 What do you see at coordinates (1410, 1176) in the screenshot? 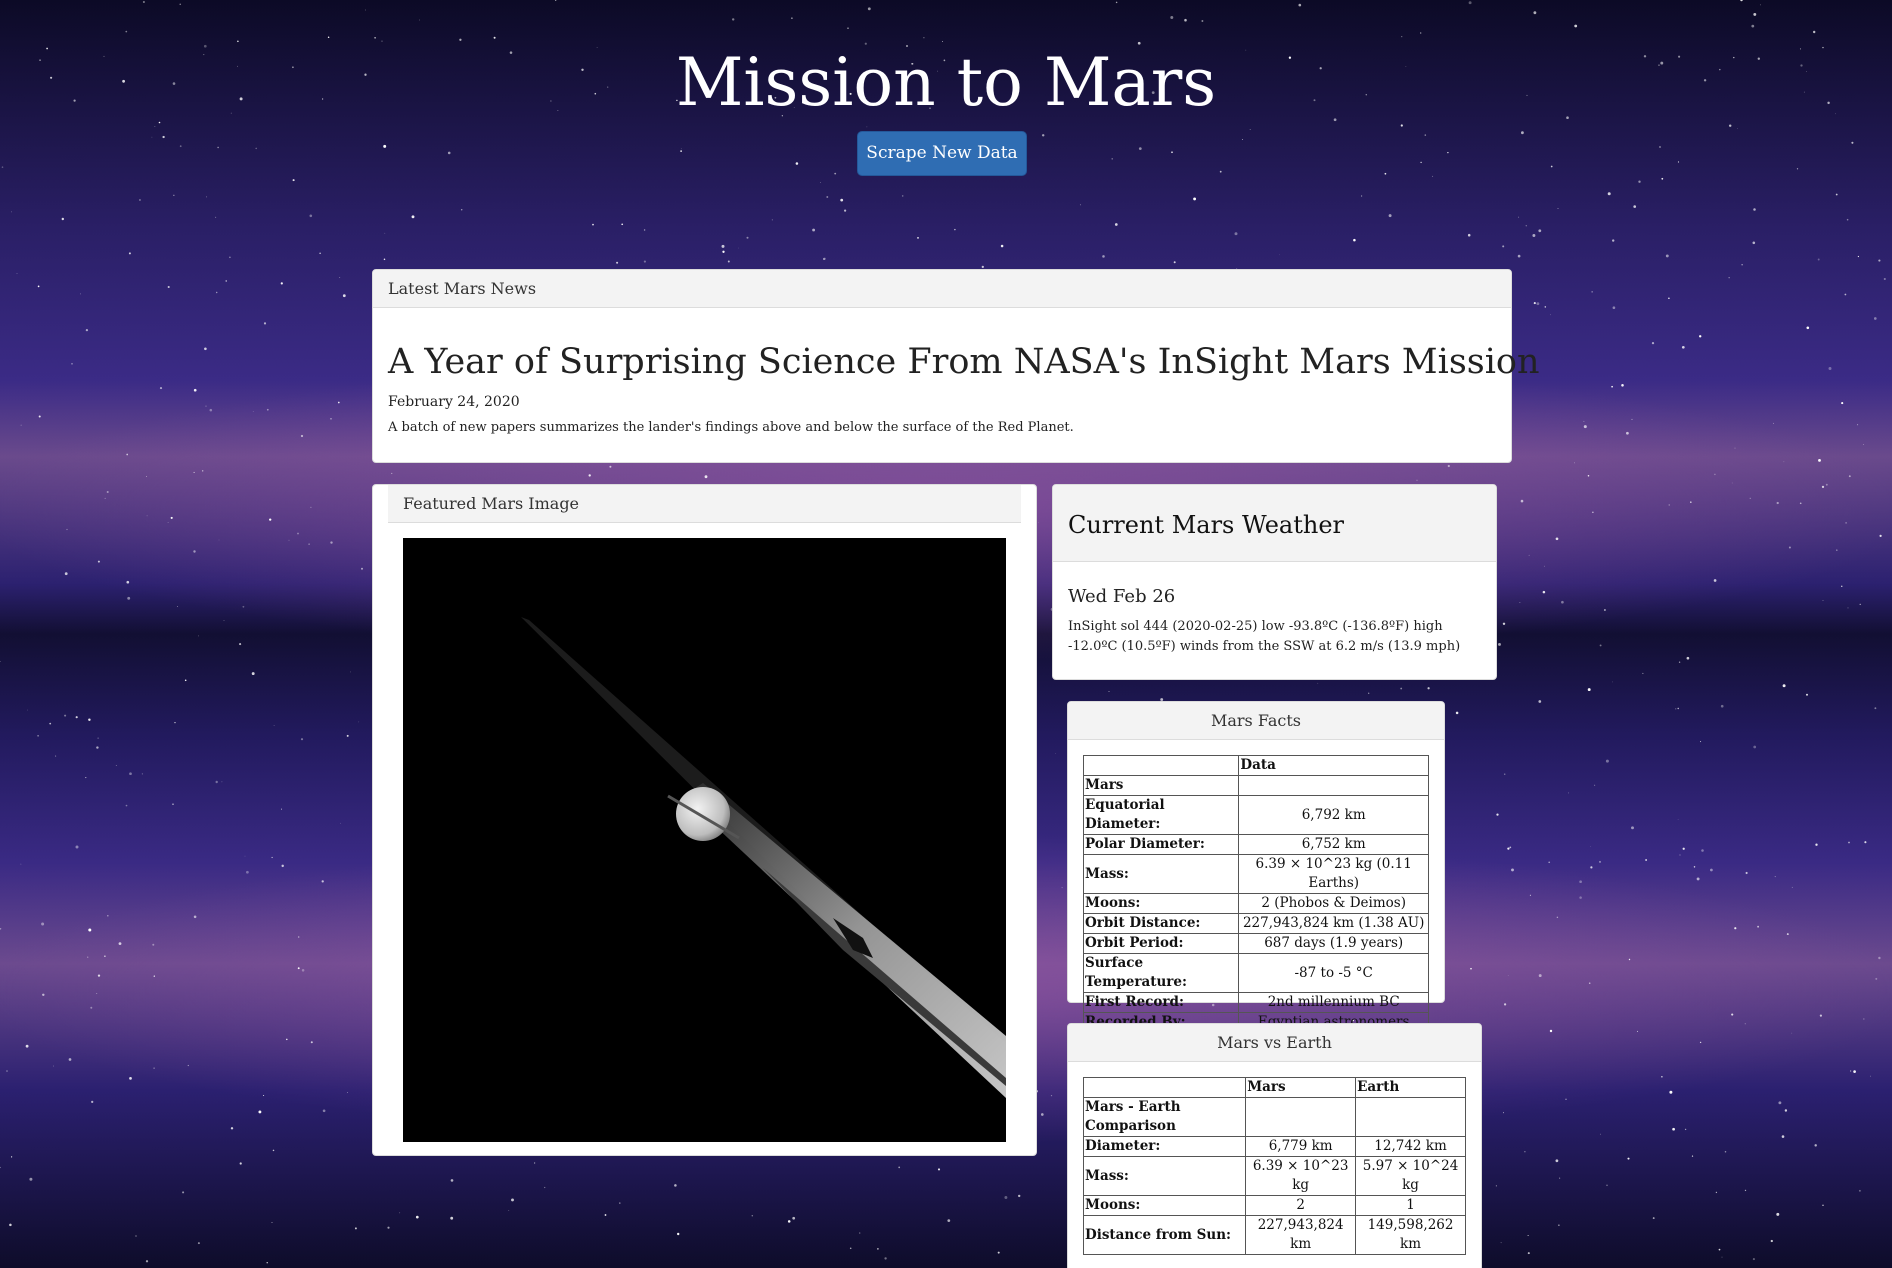
I see `row-value: 5.97 × 10^24 kg` at bounding box center [1410, 1176].